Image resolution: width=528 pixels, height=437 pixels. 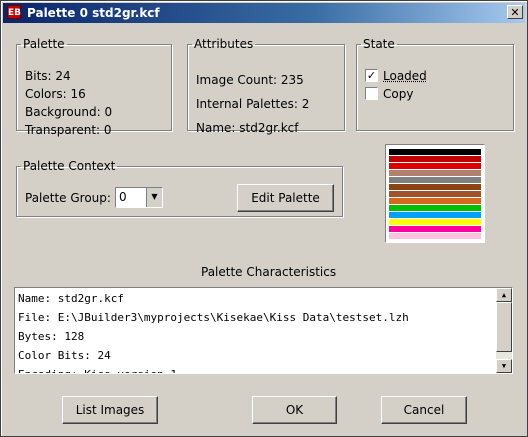 What do you see at coordinates (285, 198) in the screenshot?
I see `edit-palette-button: Edit Palette` at bounding box center [285, 198].